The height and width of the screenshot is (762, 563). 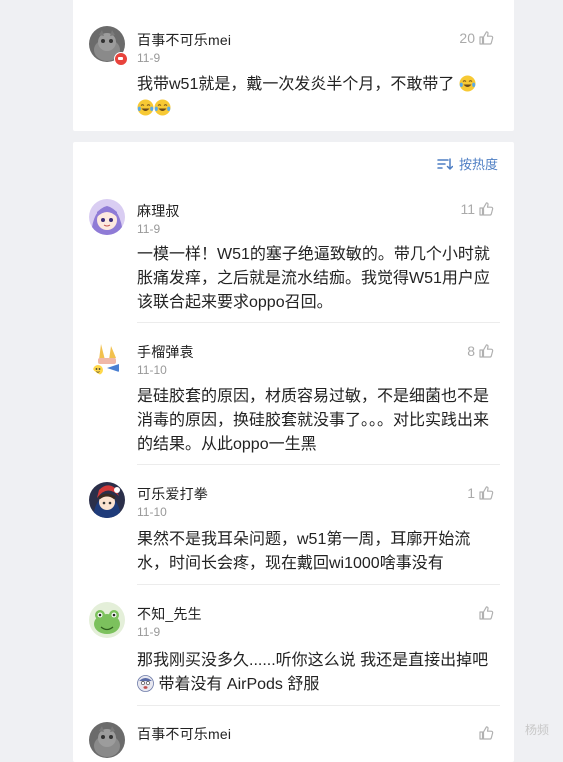 What do you see at coordinates (313, 660) in the screenshot?
I see `comment-text-line1: 那我刚买没多久......听你这么说 我还是直接出掉吧` at bounding box center [313, 660].